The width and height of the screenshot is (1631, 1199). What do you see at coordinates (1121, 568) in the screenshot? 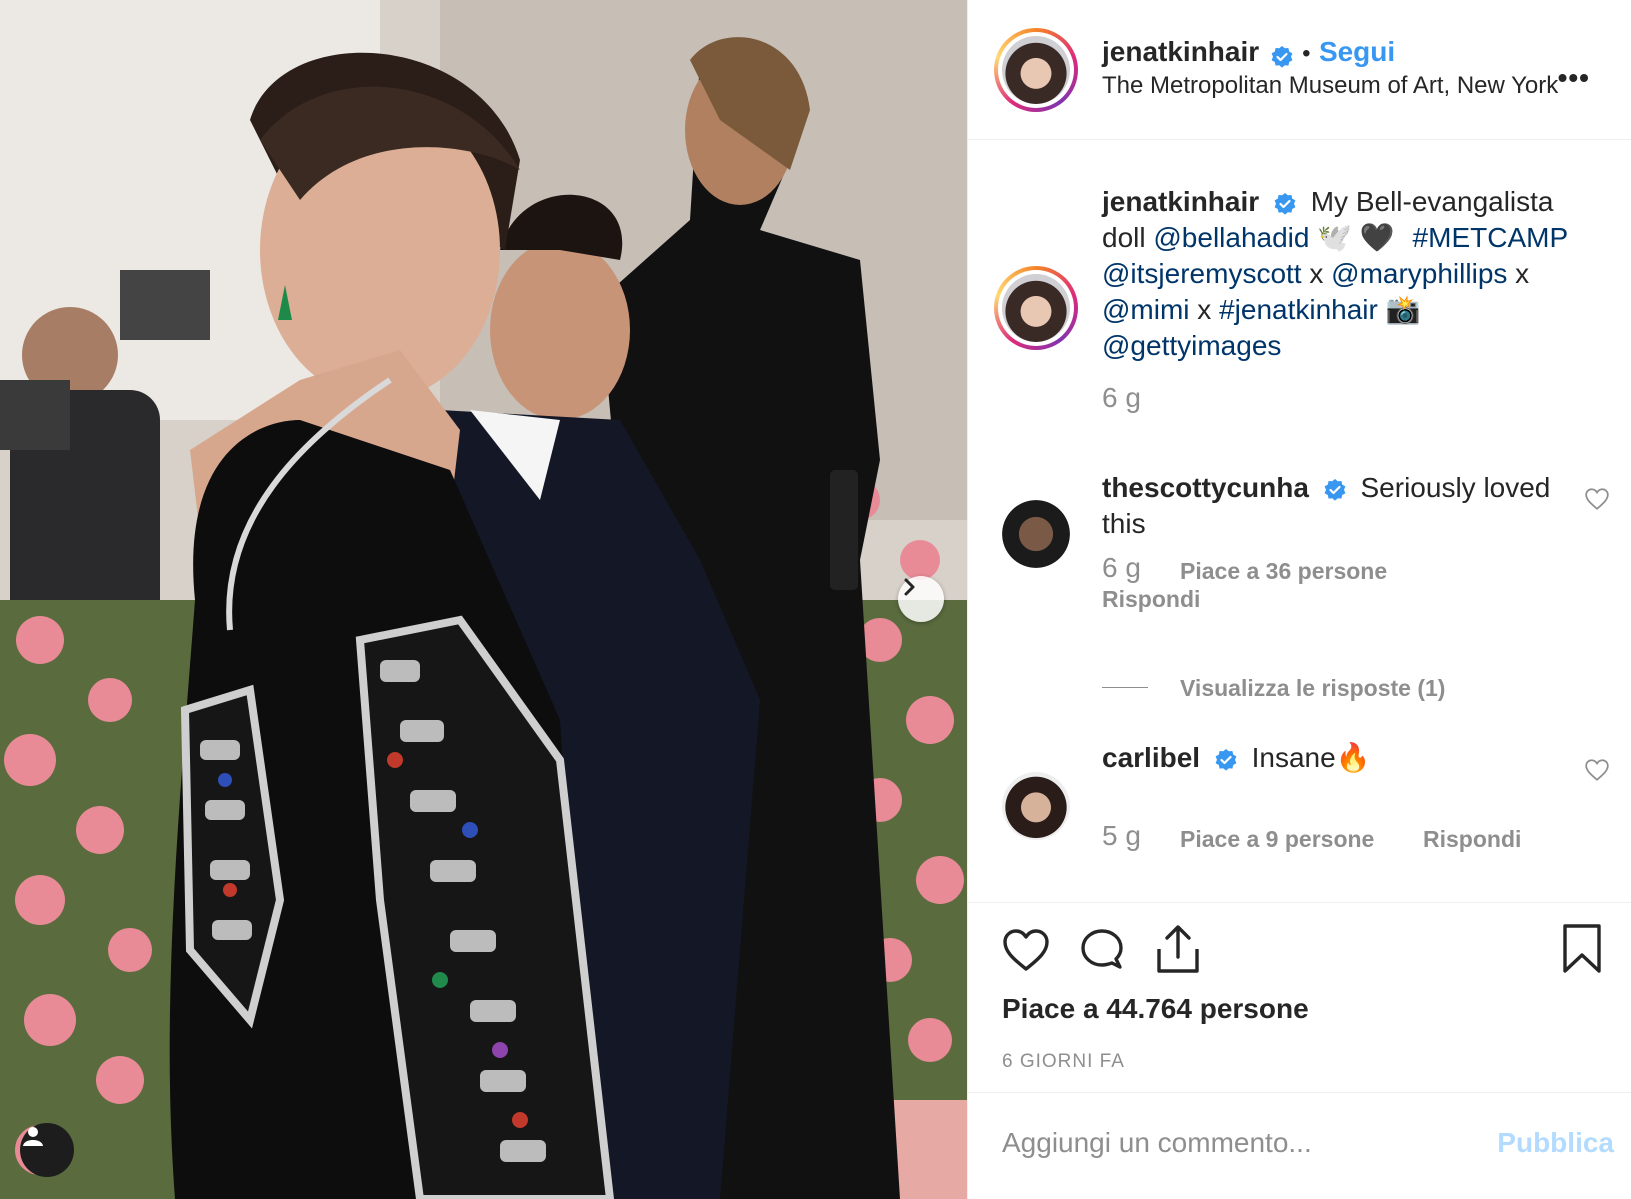
I see `comment-time: 6 g` at bounding box center [1121, 568].